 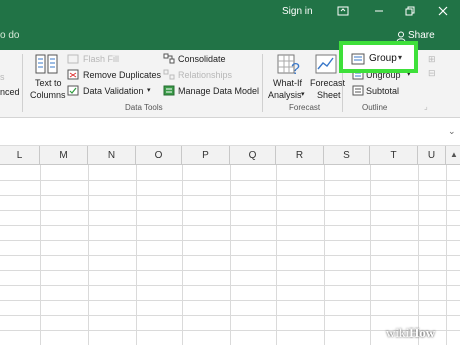 I want to click on minimize-icon, so click(x=379, y=11).